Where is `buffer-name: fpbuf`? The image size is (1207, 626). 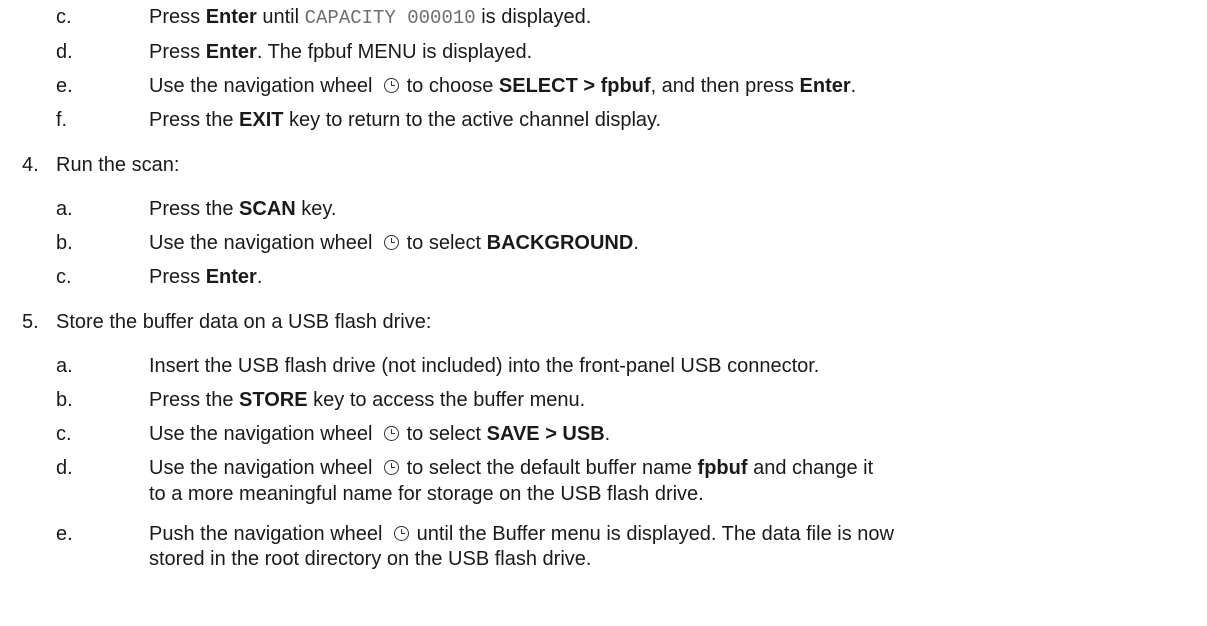
buffer-name: fpbuf is located at coordinates (722, 468).